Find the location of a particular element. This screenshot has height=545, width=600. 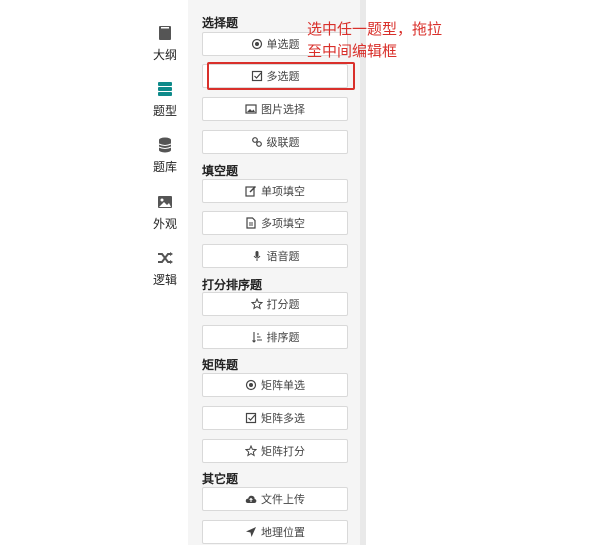

rail-item-bank: 题库 is located at coordinates (165, 155).